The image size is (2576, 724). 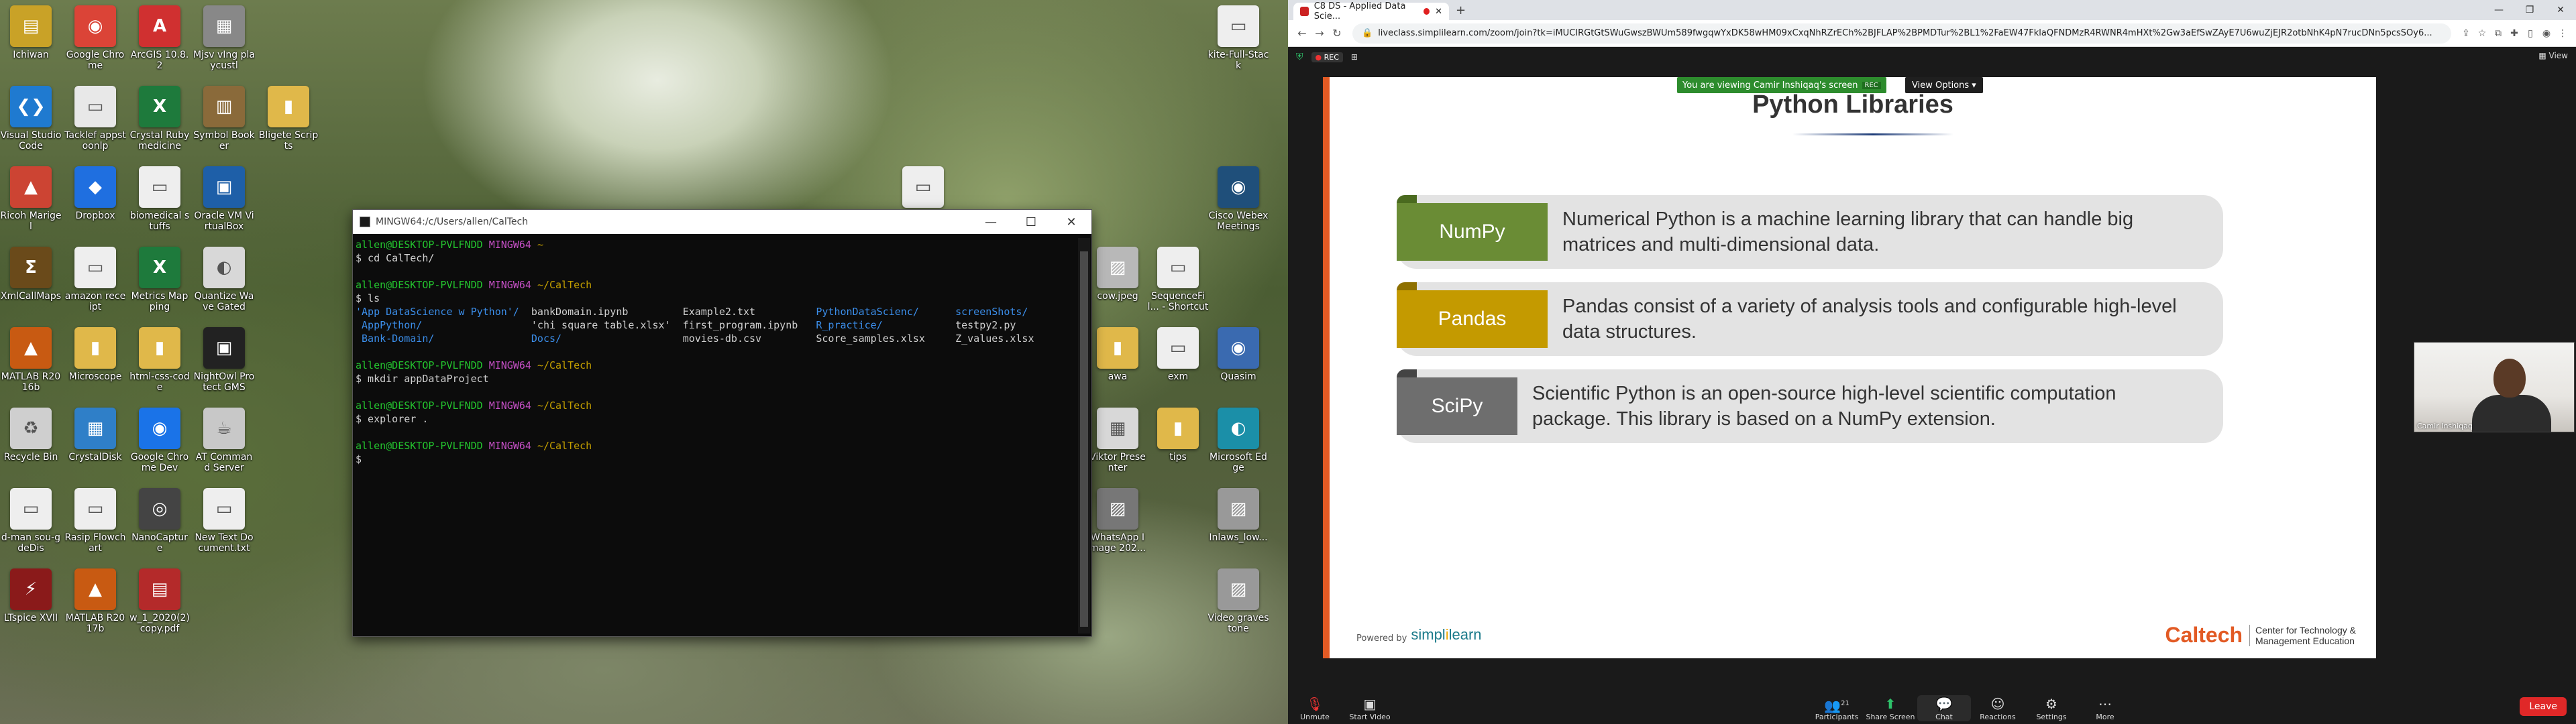 What do you see at coordinates (159, 462) in the screenshot?
I see `desktop-icon-label: Google Chrome Dev` at bounding box center [159, 462].